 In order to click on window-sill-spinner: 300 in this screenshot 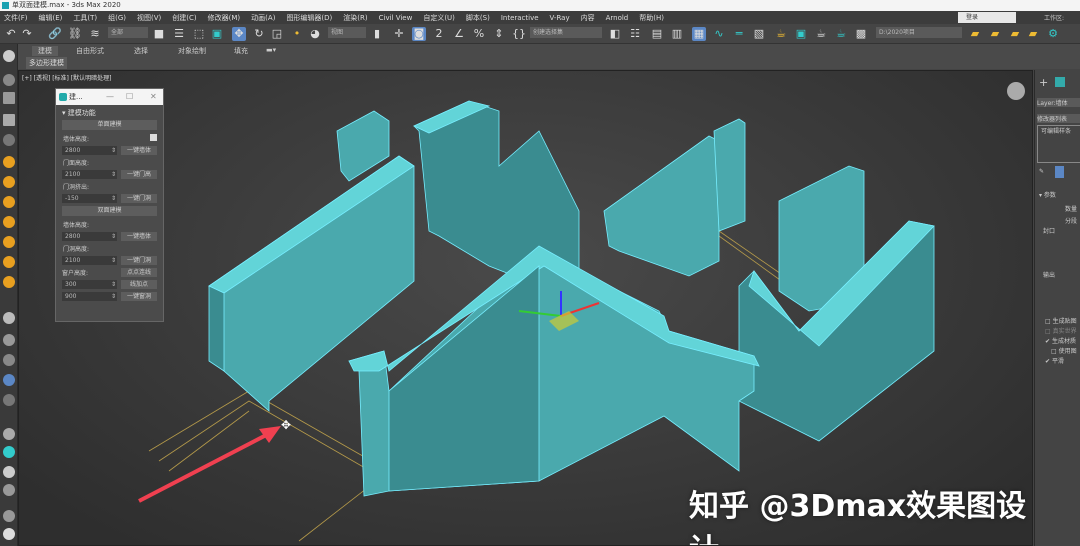, I will do `click(89, 284)`.